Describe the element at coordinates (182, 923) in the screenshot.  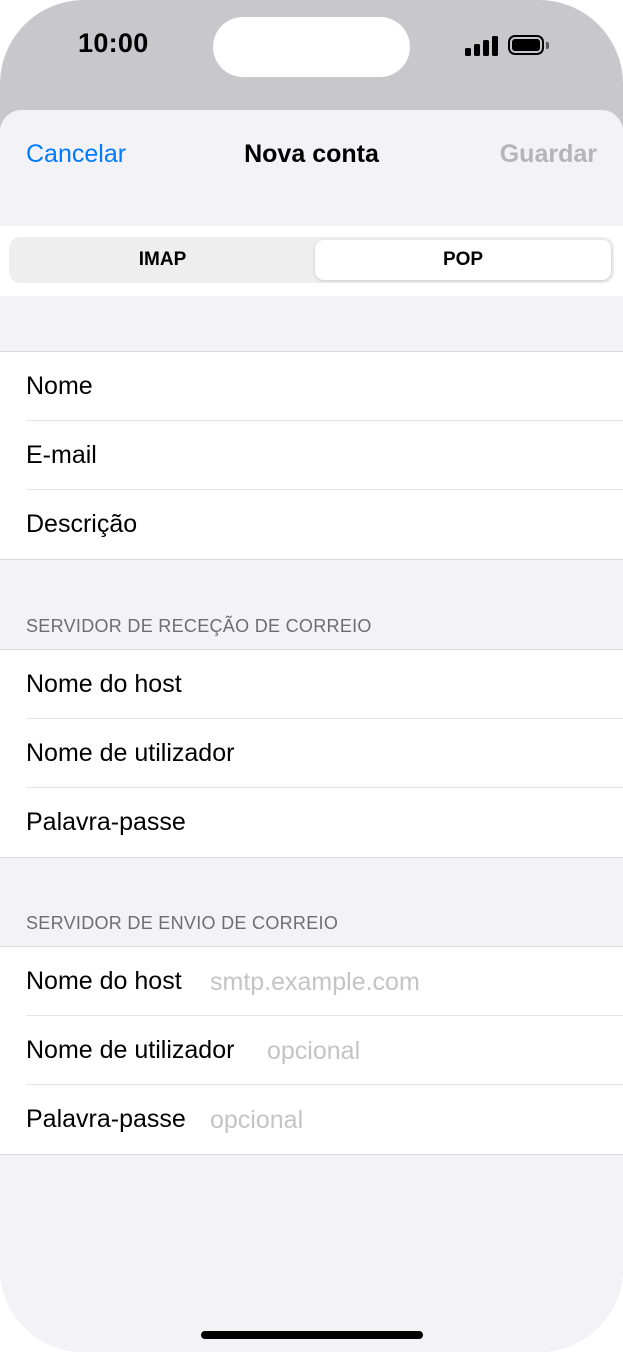
I see `outgoing-server-header: SERVIDOR DE ENVIO DE CORREIO` at that location.